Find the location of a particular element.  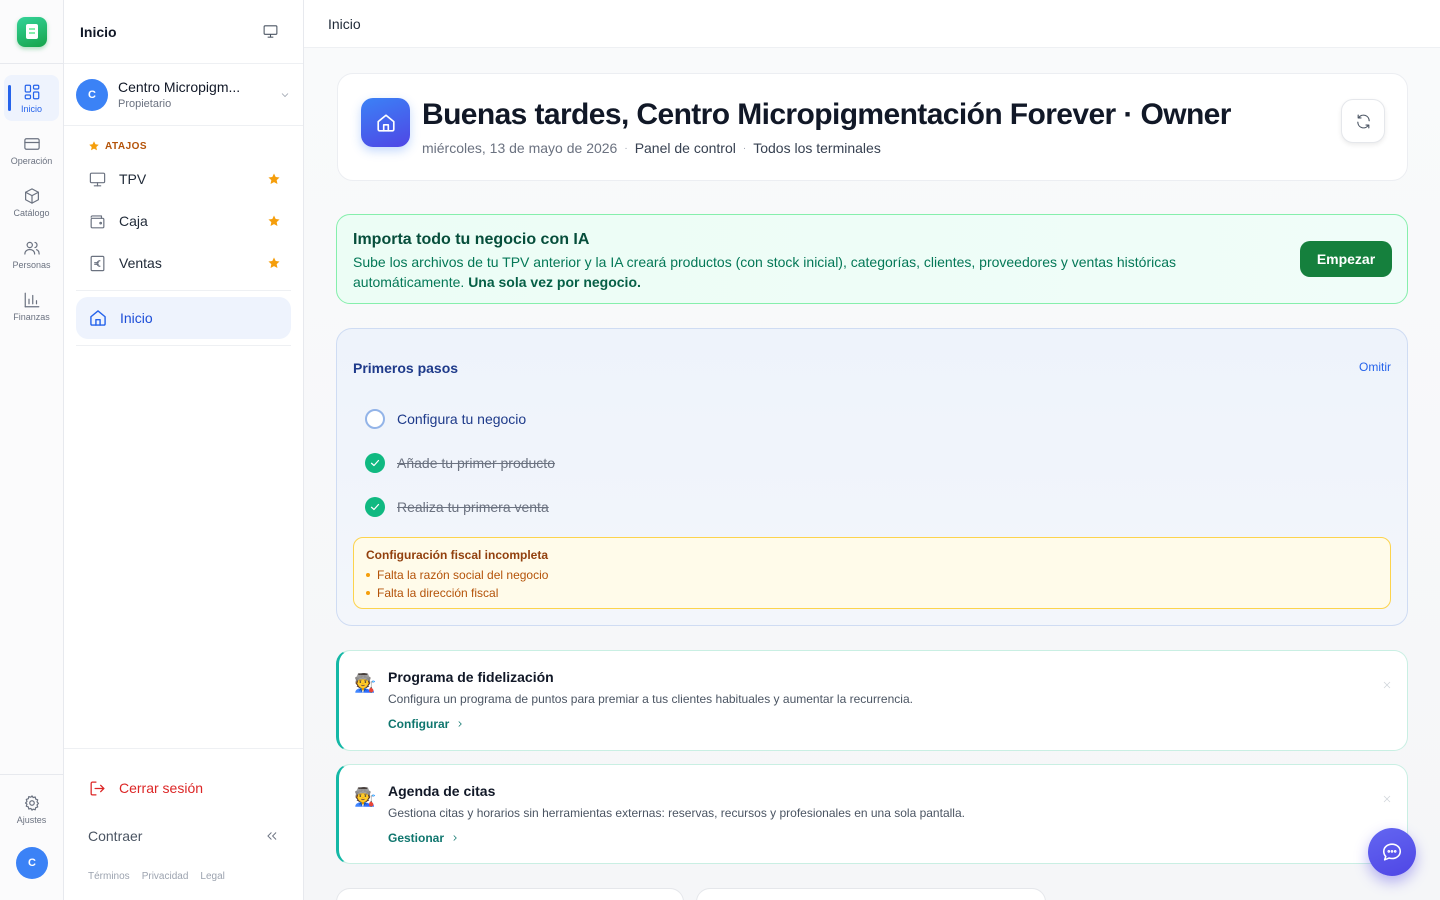

rail-item-finanzas: Finanzas is located at coordinates (31, 306).